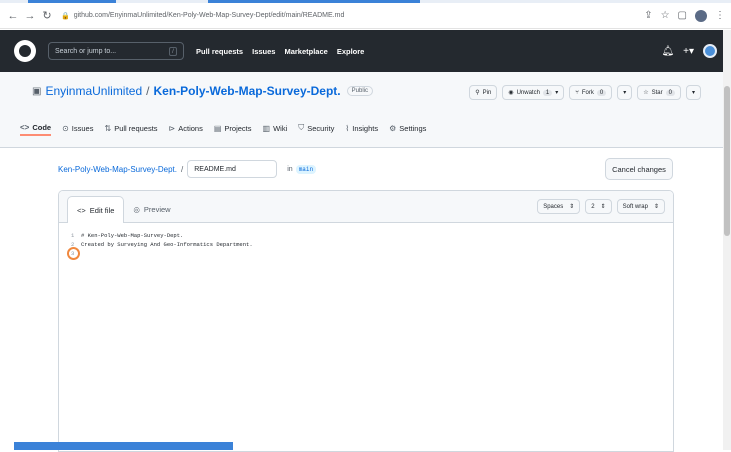  What do you see at coordinates (123, 446) in the screenshot?
I see `browser-status-bar` at bounding box center [123, 446].